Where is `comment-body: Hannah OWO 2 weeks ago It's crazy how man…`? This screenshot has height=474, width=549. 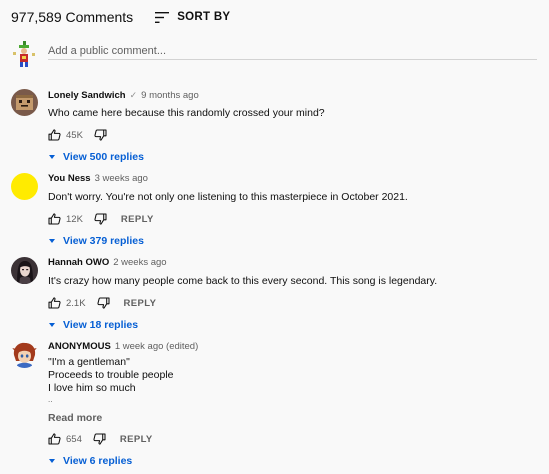 comment-body: Hannah OWO 2 weeks ago It's crazy how man… is located at coordinates (292, 294).